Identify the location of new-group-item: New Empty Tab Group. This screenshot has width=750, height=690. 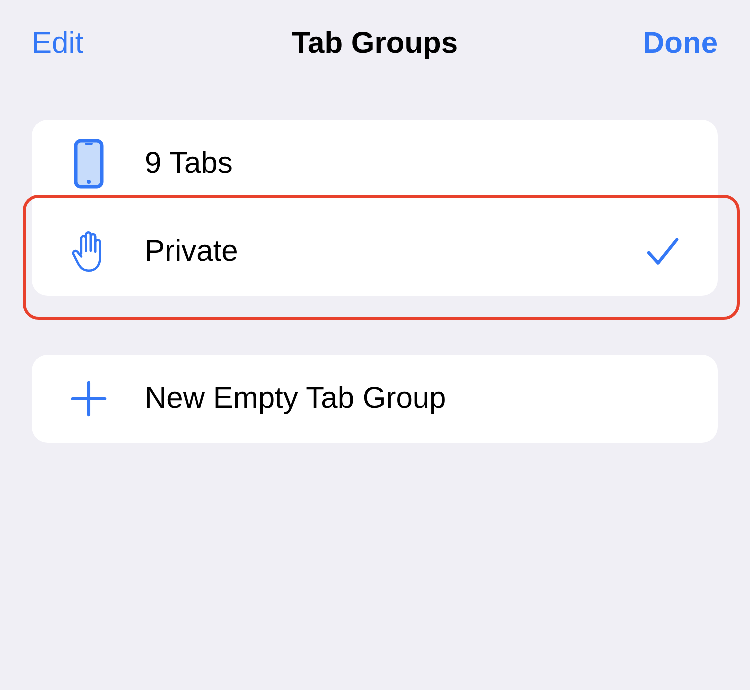
(375, 399).